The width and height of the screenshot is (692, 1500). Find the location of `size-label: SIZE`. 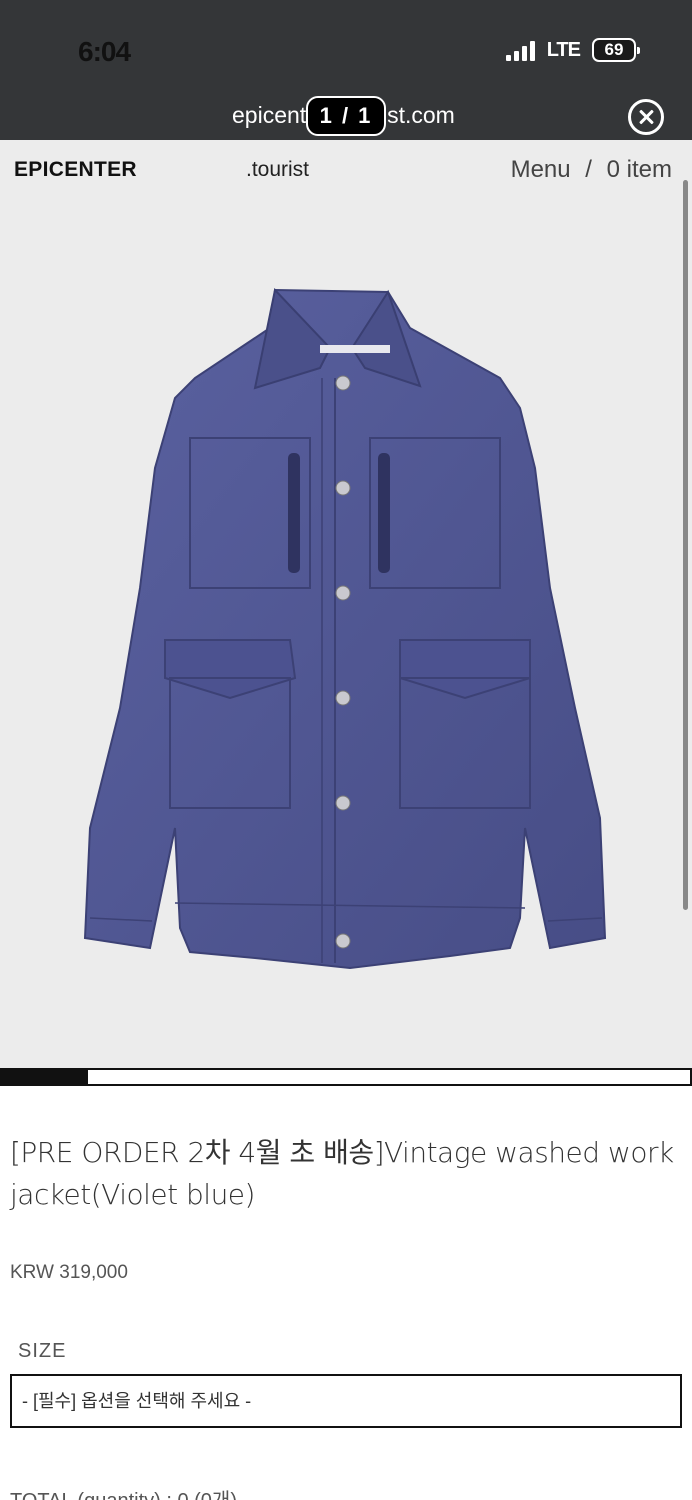

size-label: SIZE is located at coordinates (42, 1351).